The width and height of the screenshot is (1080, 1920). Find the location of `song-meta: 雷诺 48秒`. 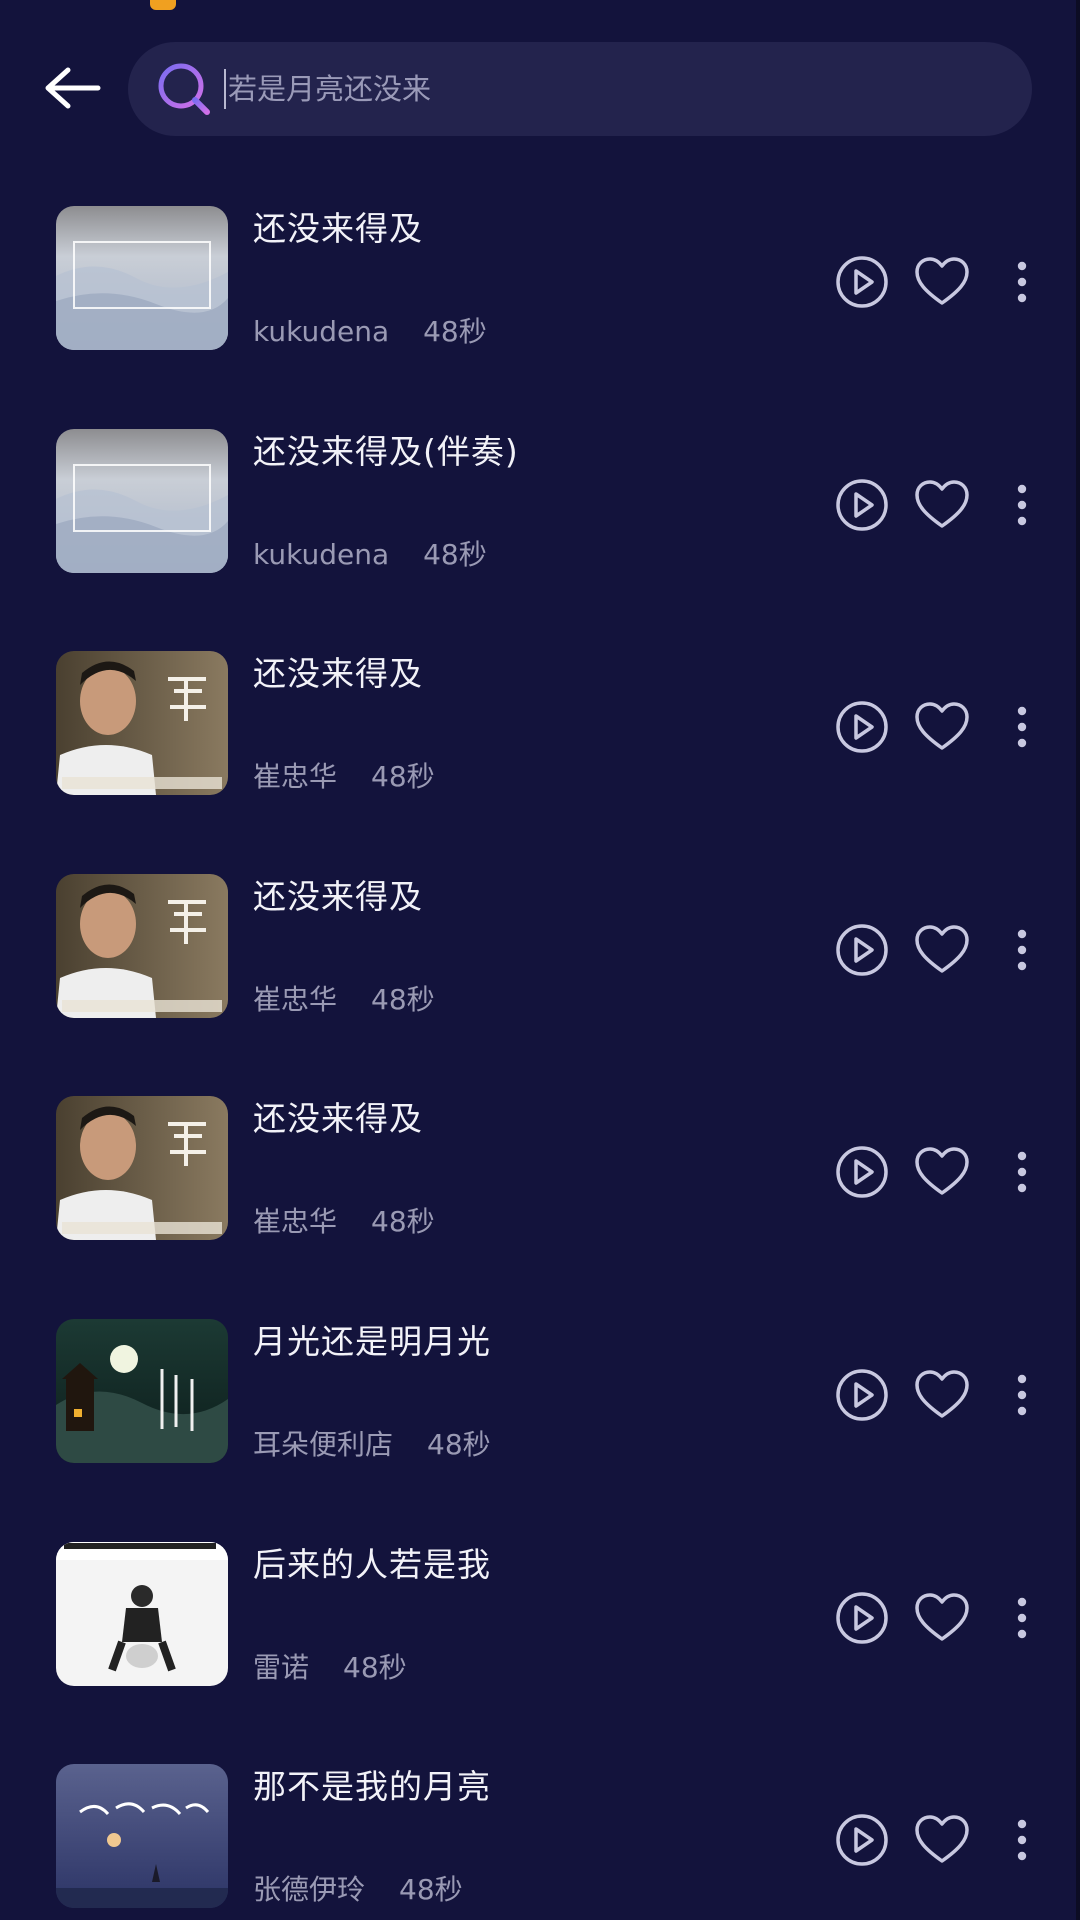

song-meta: 雷诺 48秒 is located at coordinates (330, 1666).